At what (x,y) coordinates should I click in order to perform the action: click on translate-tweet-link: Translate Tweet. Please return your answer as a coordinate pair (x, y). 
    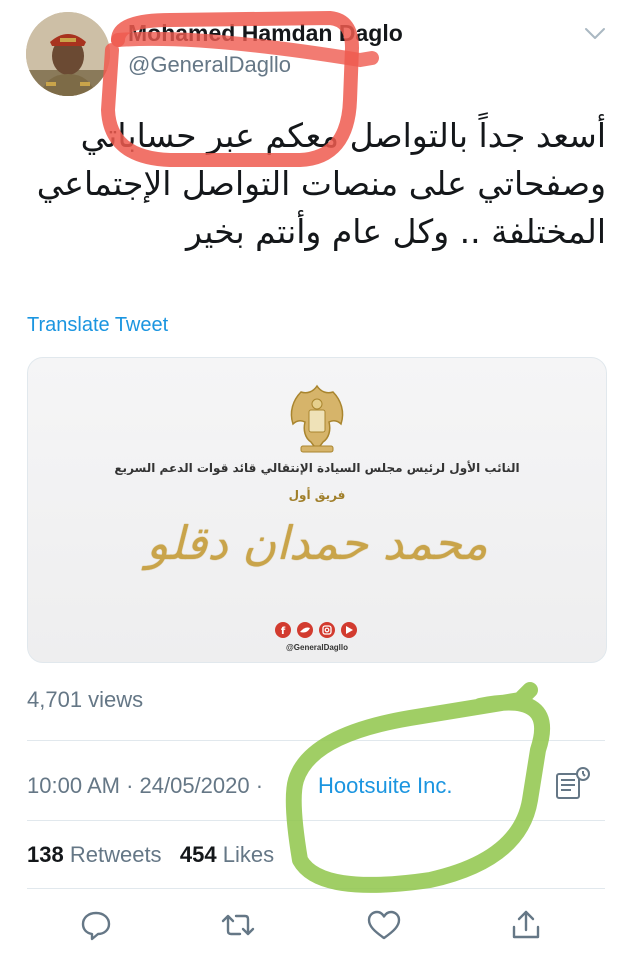
    Looking at the image, I should click on (97, 325).